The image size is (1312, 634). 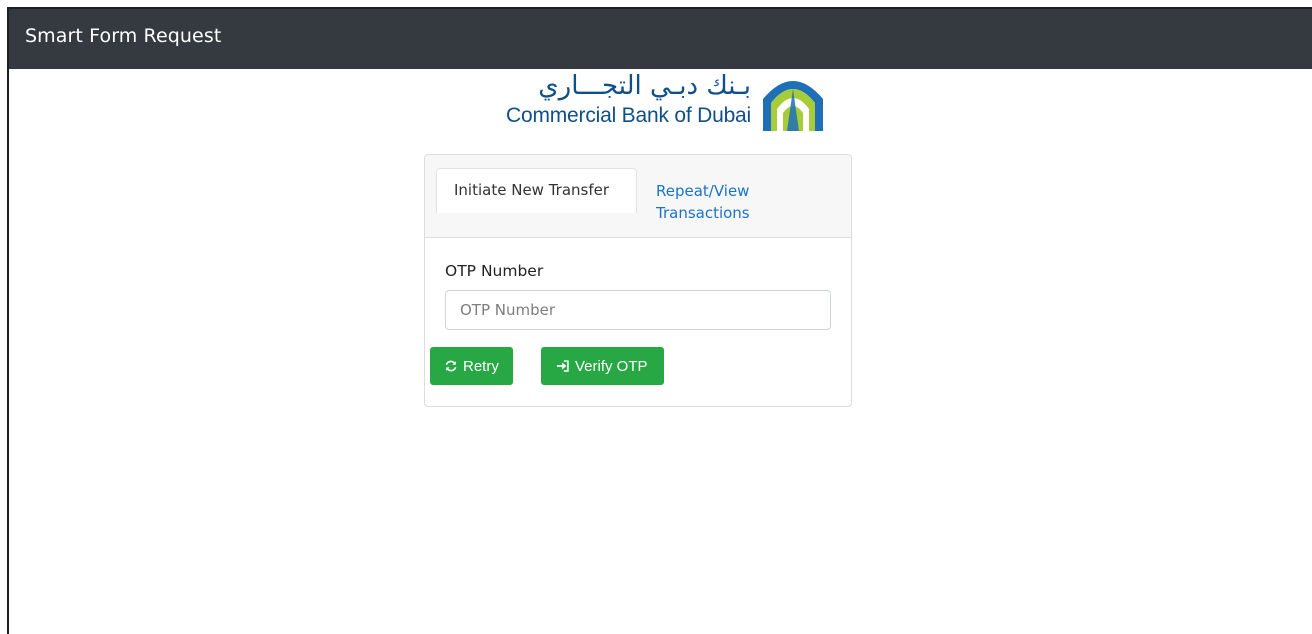 I want to click on retry-button: Retry, so click(x=471, y=366).